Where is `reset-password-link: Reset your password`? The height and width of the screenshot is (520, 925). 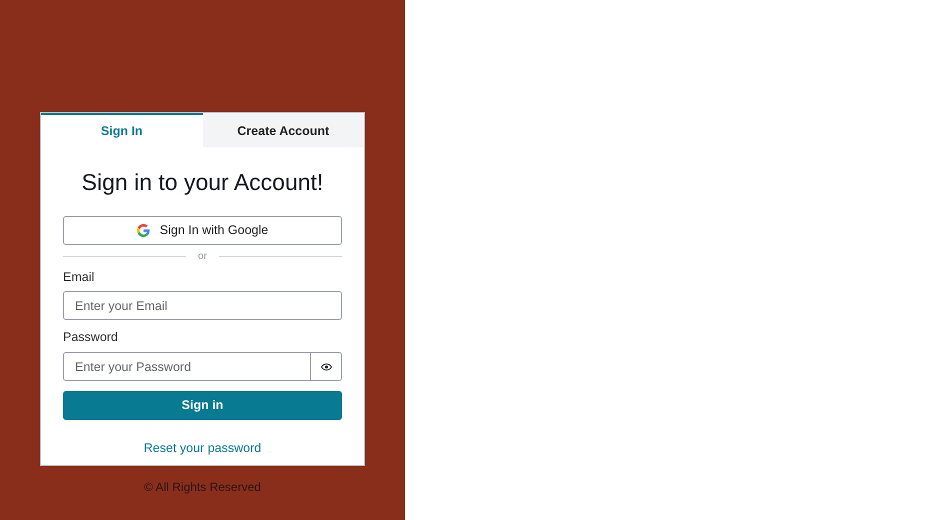
reset-password-link: Reset your password is located at coordinates (203, 448).